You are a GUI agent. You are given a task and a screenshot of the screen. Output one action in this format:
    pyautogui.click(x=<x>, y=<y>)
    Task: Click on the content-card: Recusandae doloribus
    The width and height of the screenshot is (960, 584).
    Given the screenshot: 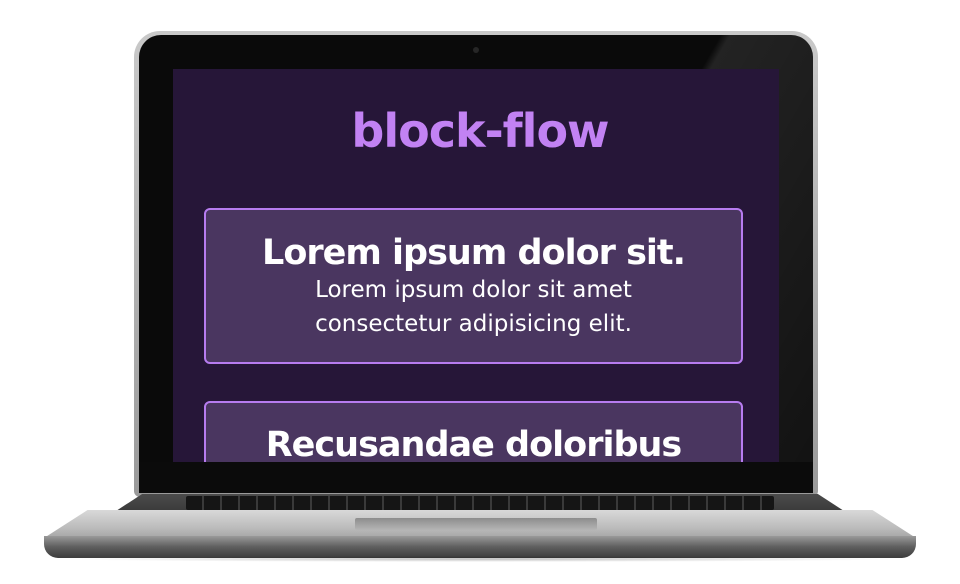 What is the action you would take?
    pyautogui.click(x=473, y=431)
    